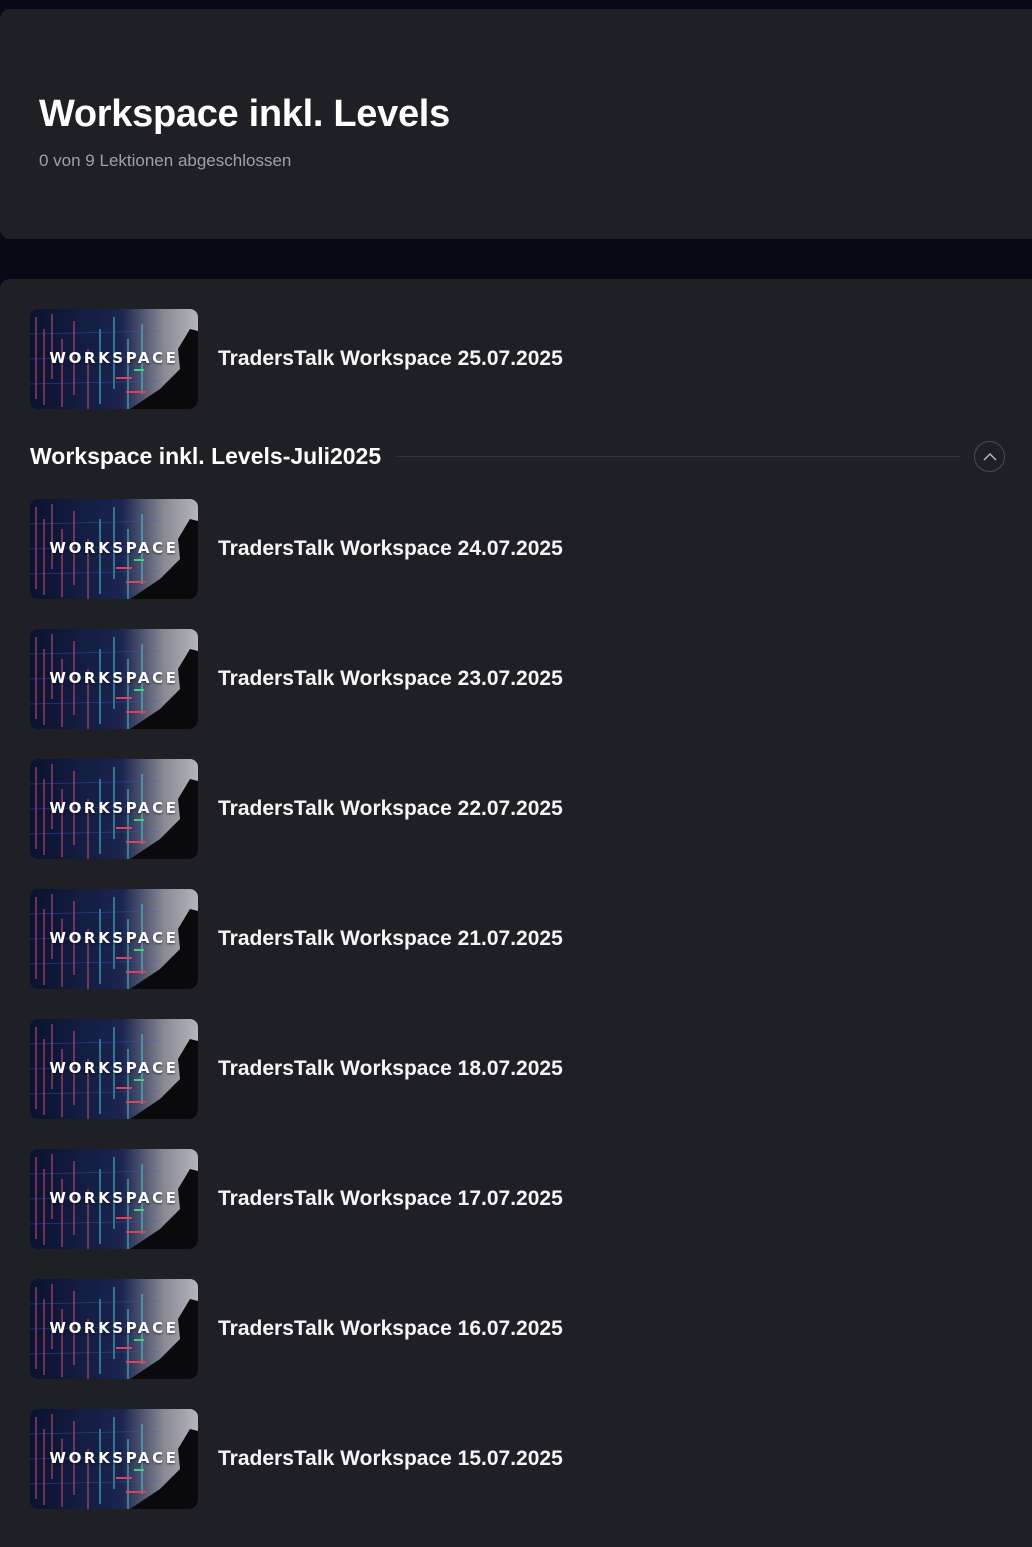  I want to click on progress-text: 0 von 9 Lektionen abgeschlossen, so click(165, 160).